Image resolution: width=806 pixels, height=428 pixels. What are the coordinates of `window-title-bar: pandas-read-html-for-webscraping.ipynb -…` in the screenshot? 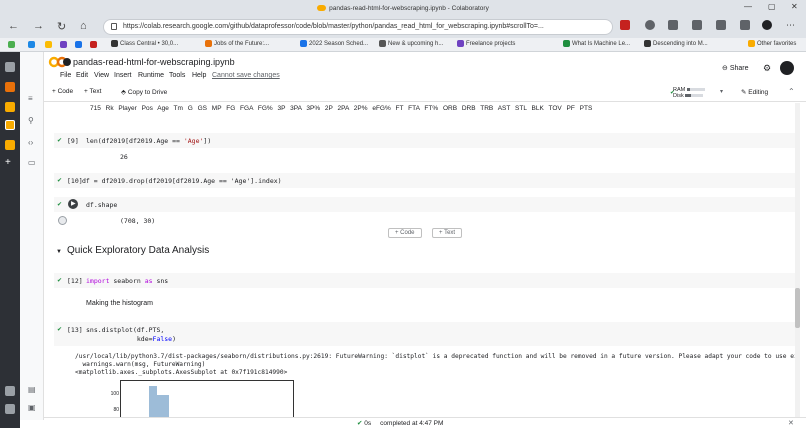 It's located at (403, 8).